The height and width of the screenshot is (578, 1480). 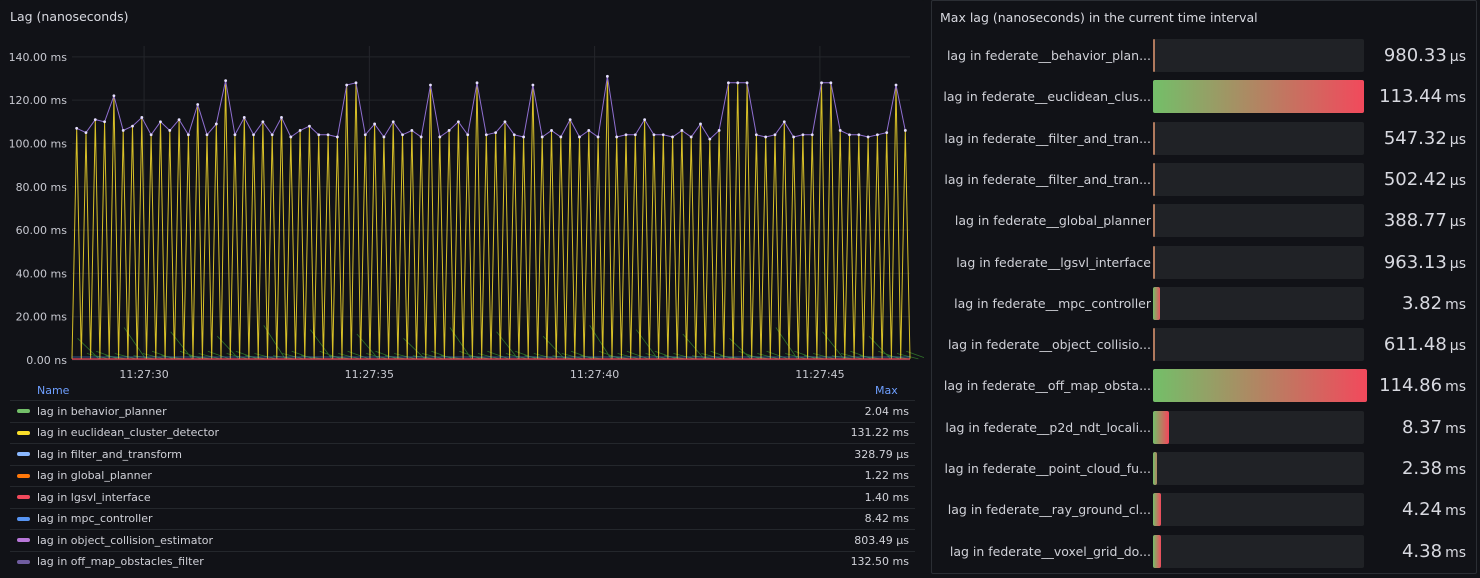 I want to click on bar-gauge-row: lag in federate__point_cloud_fu... 2.38 ms, so click(x=1204, y=469).